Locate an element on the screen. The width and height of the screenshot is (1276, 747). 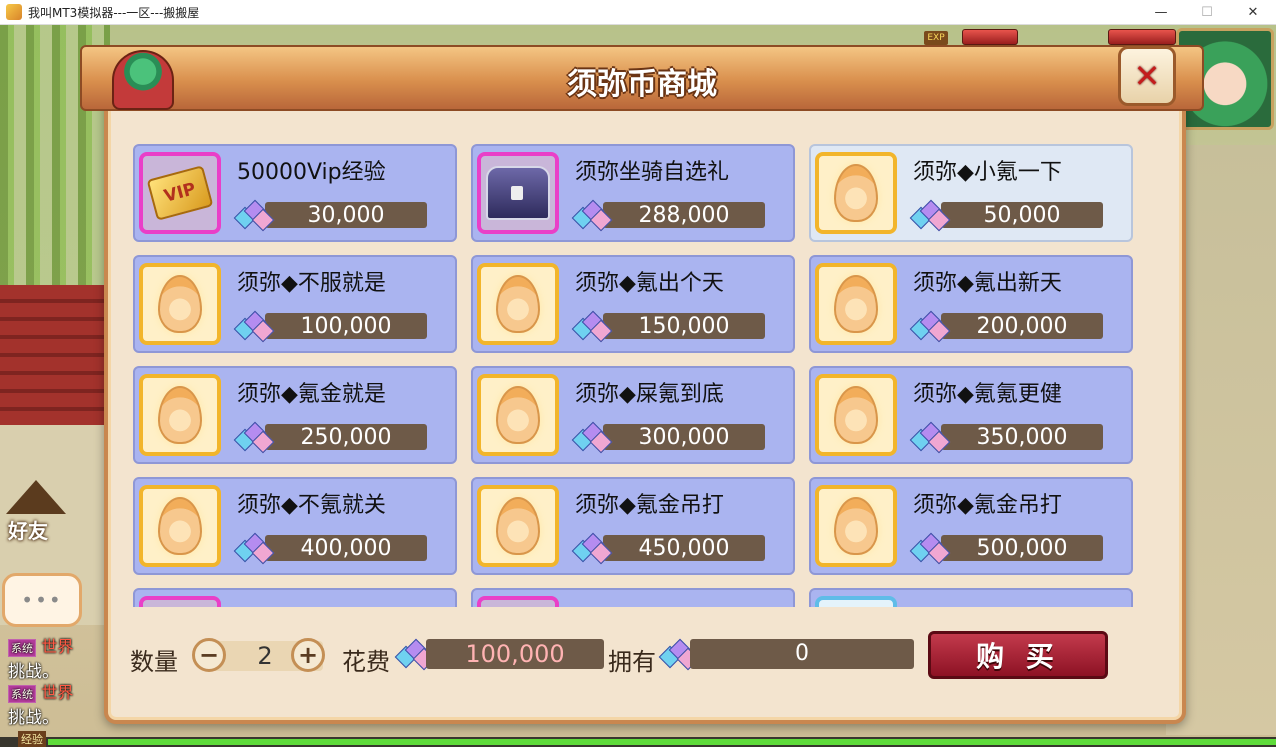
increase-quantity-button: + is located at coordinates (308, 655).